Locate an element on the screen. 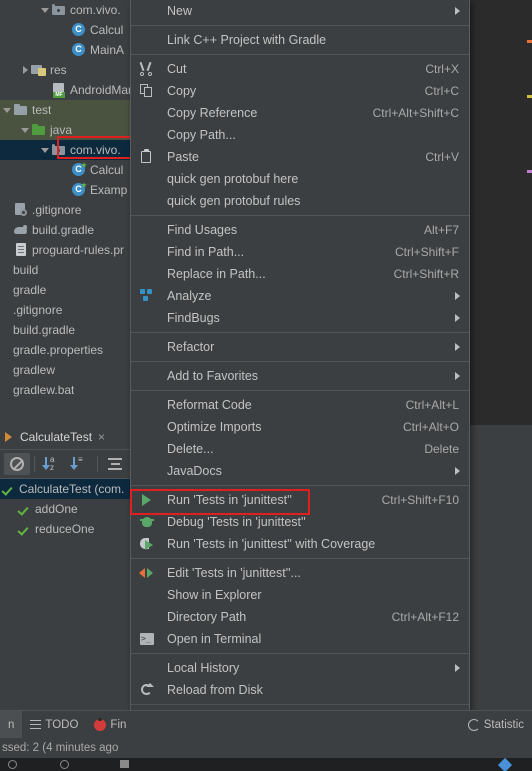 Image resolution: width=532 pixels, height=771 pixels. menu-item: Copy Ctrl+C is located at coordinates (300, 91).